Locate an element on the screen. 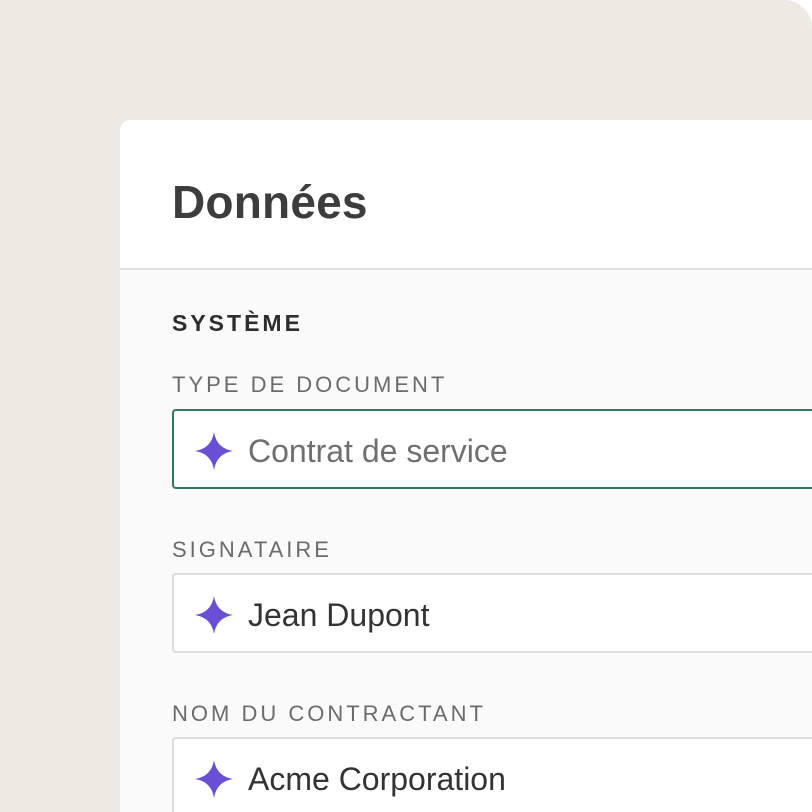 The width and height of the screenshot is (812, 812). contractor-name-field: Acme Corporation is located at coordinates (492, 774).